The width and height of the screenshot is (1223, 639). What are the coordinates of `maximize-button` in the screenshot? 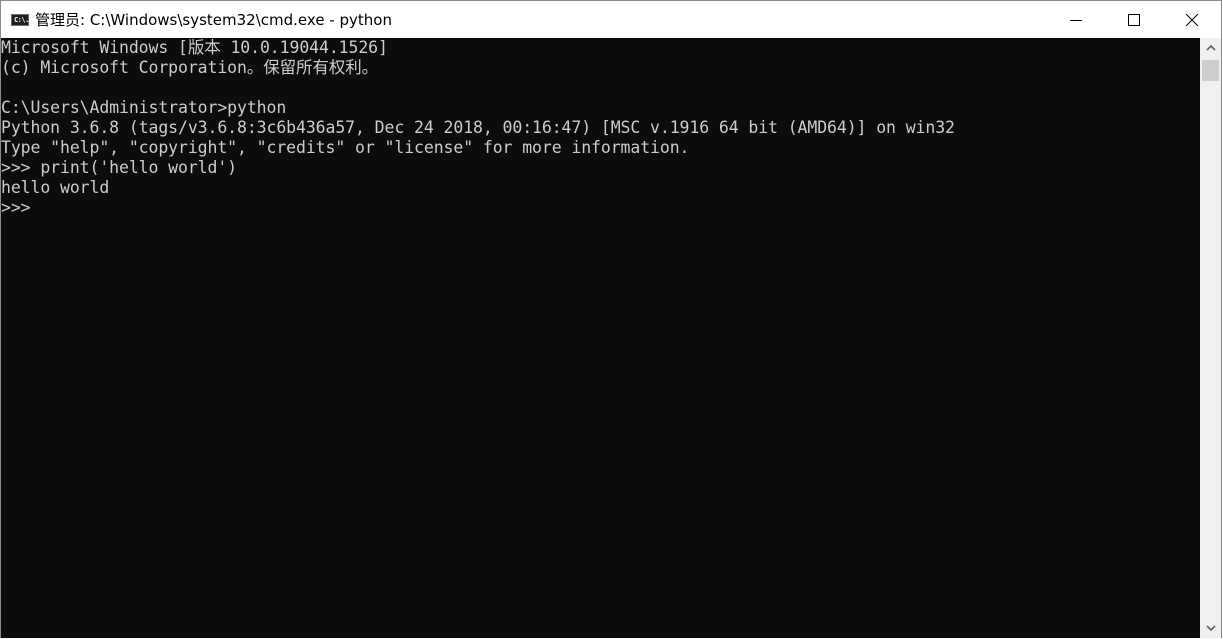 It's located at (1134, 19).